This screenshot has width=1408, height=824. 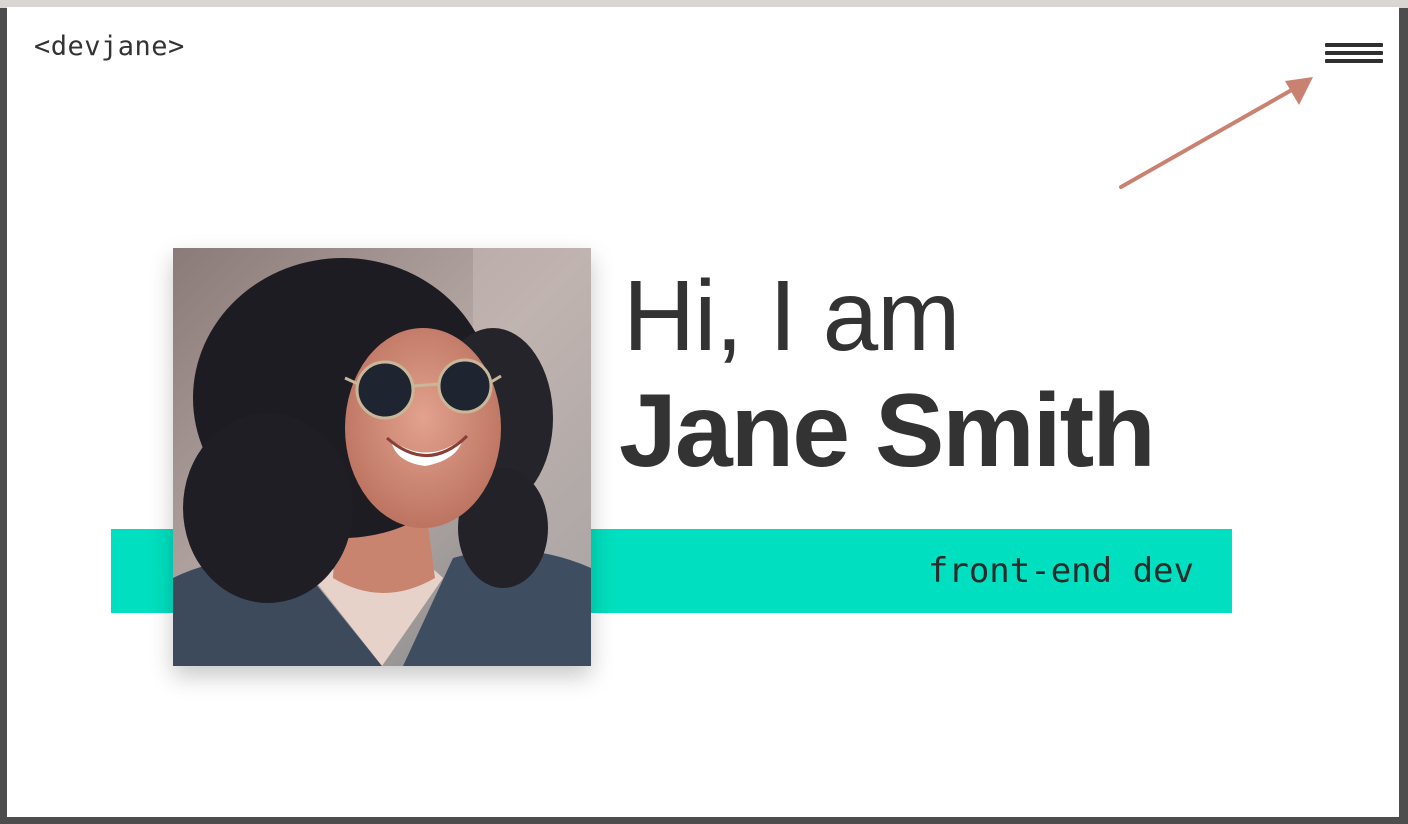 I want to click on annotation-arrow-icon, so click(x=1216, y=133).